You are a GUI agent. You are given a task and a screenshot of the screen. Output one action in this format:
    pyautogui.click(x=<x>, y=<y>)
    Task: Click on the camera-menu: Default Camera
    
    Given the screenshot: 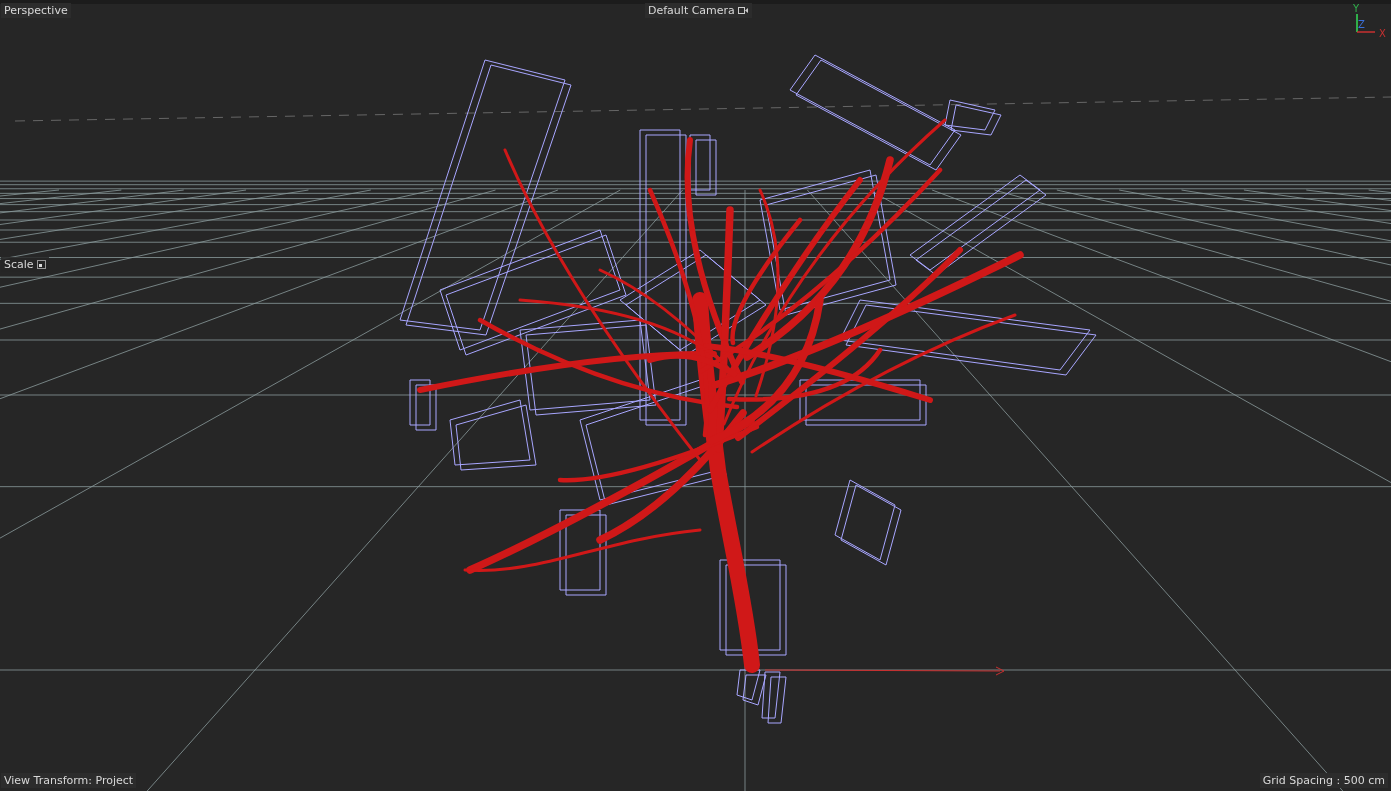 What is the action you would take?
    pyautogui.click(x=698, y=10)
    